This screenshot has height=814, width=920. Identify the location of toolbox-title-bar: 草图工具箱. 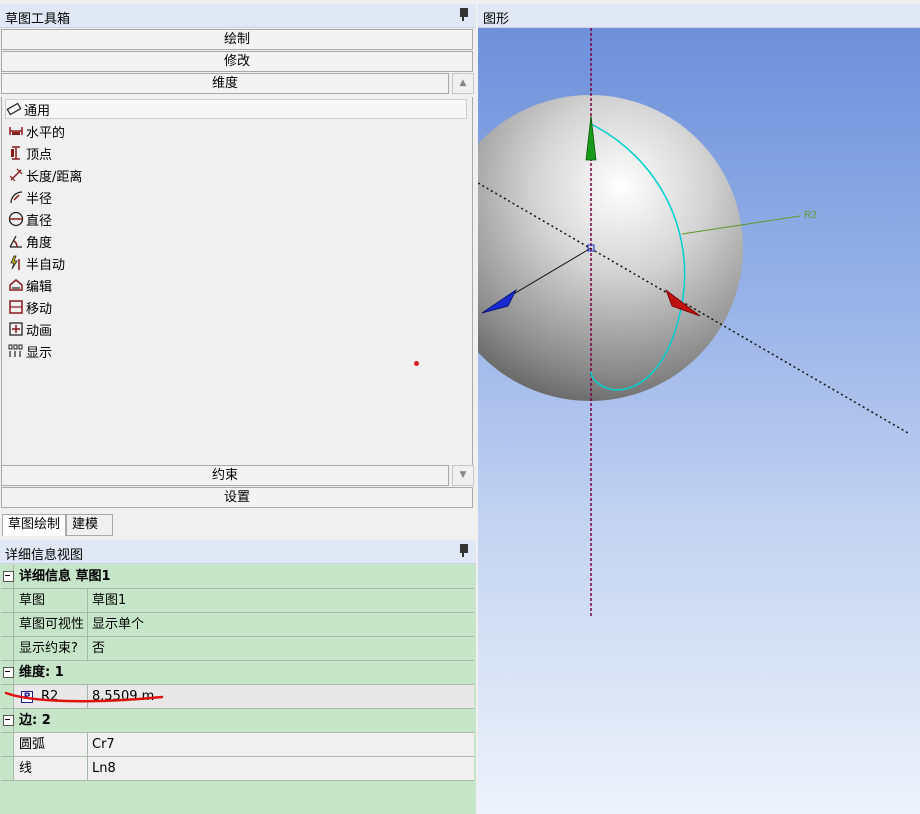
(238, 16).